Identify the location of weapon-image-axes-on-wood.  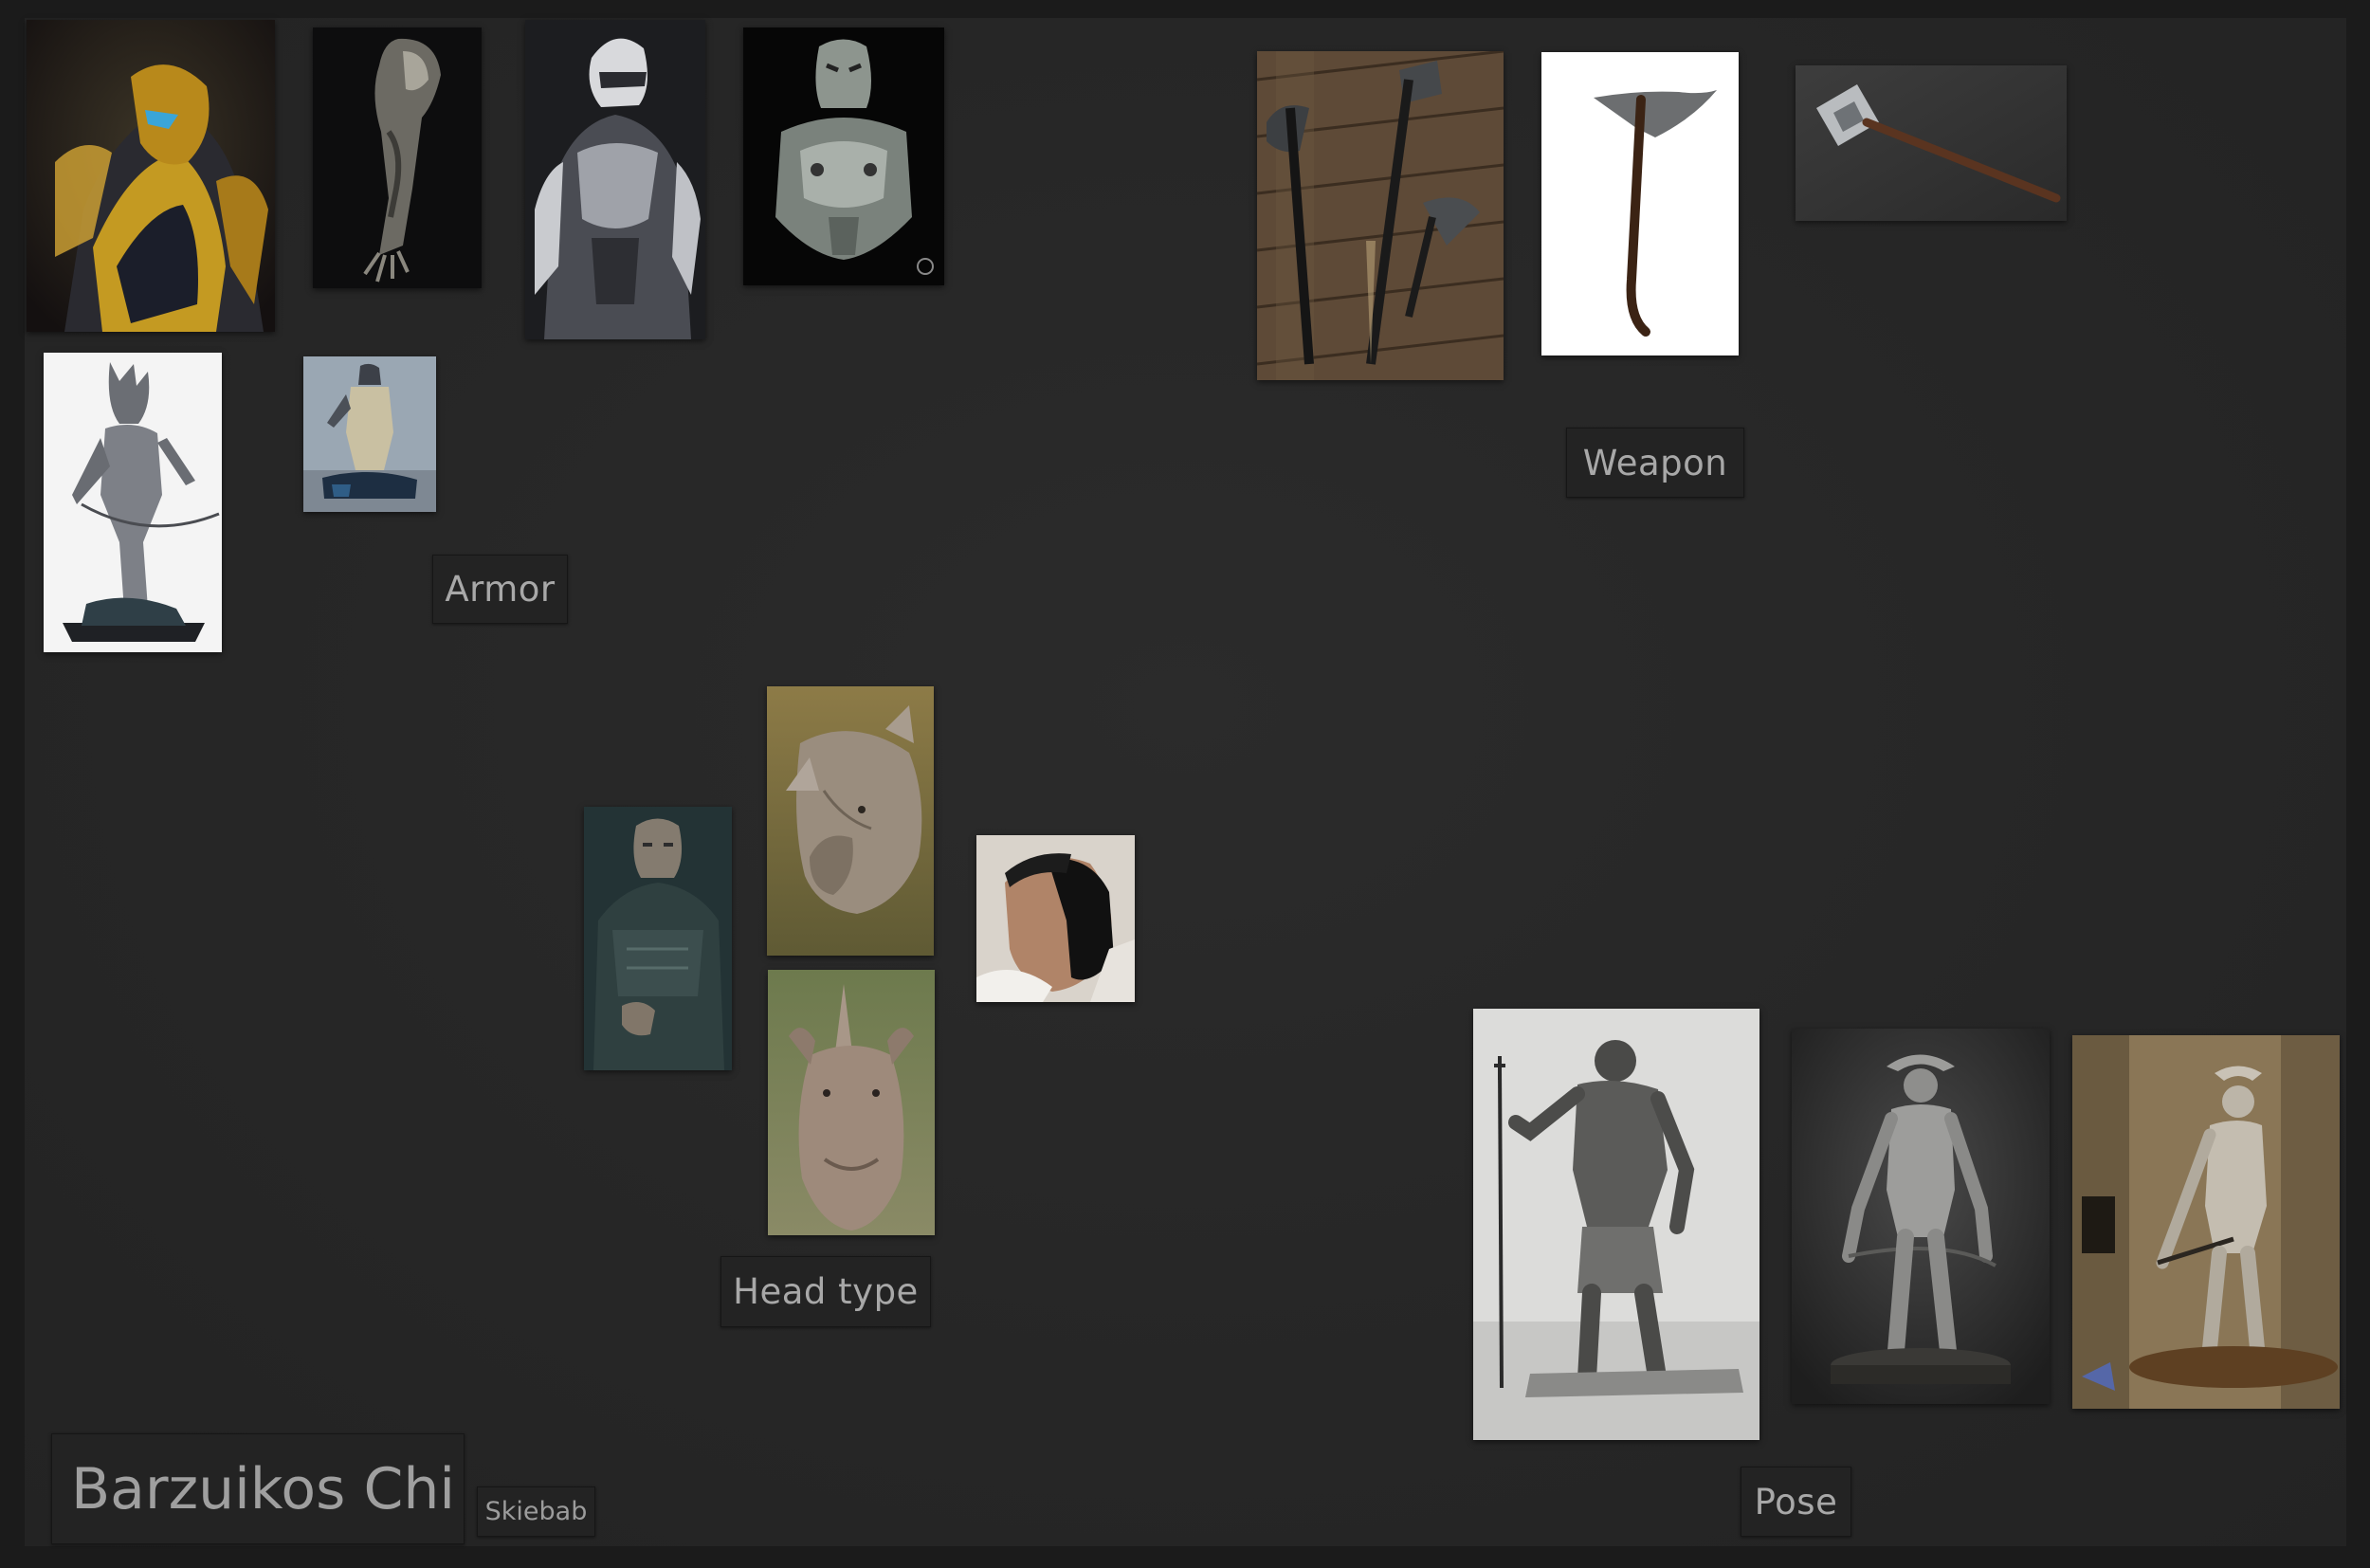
(1380, 215).